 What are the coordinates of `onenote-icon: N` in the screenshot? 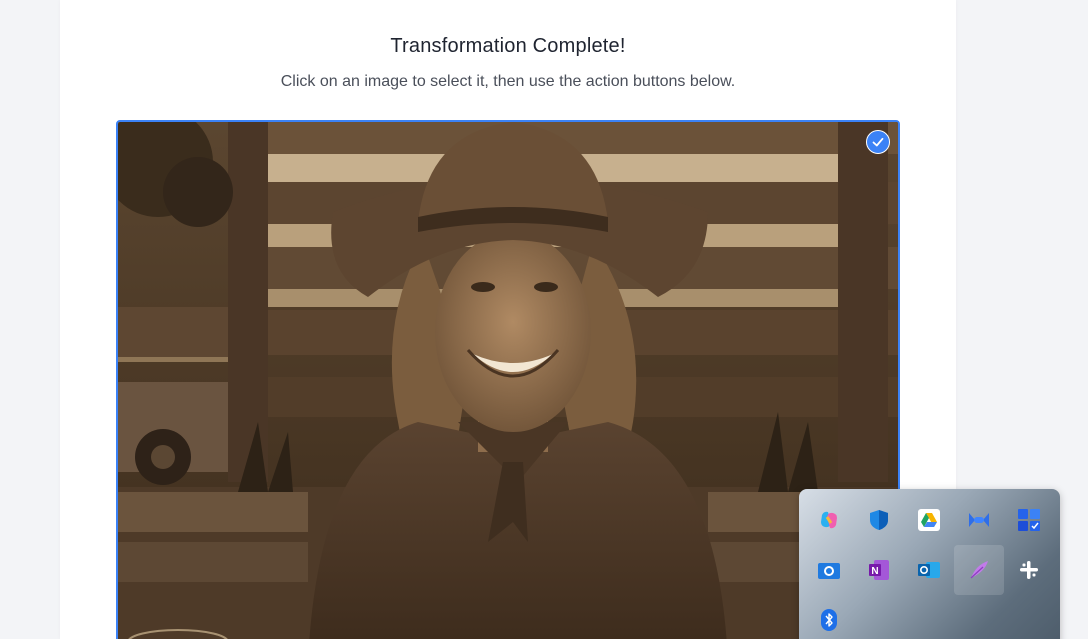 It's located at (879, 570).